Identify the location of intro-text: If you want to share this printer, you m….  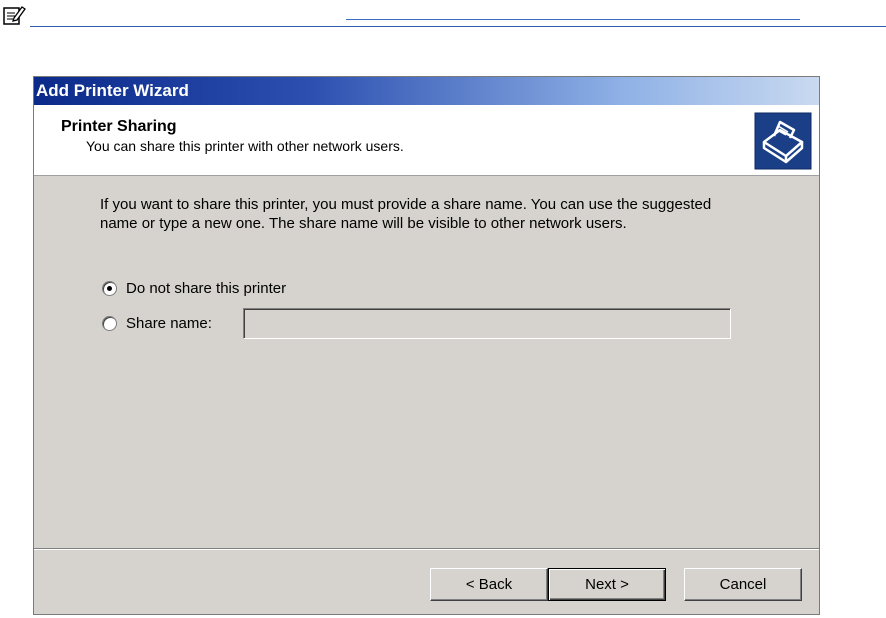
(440, 214).